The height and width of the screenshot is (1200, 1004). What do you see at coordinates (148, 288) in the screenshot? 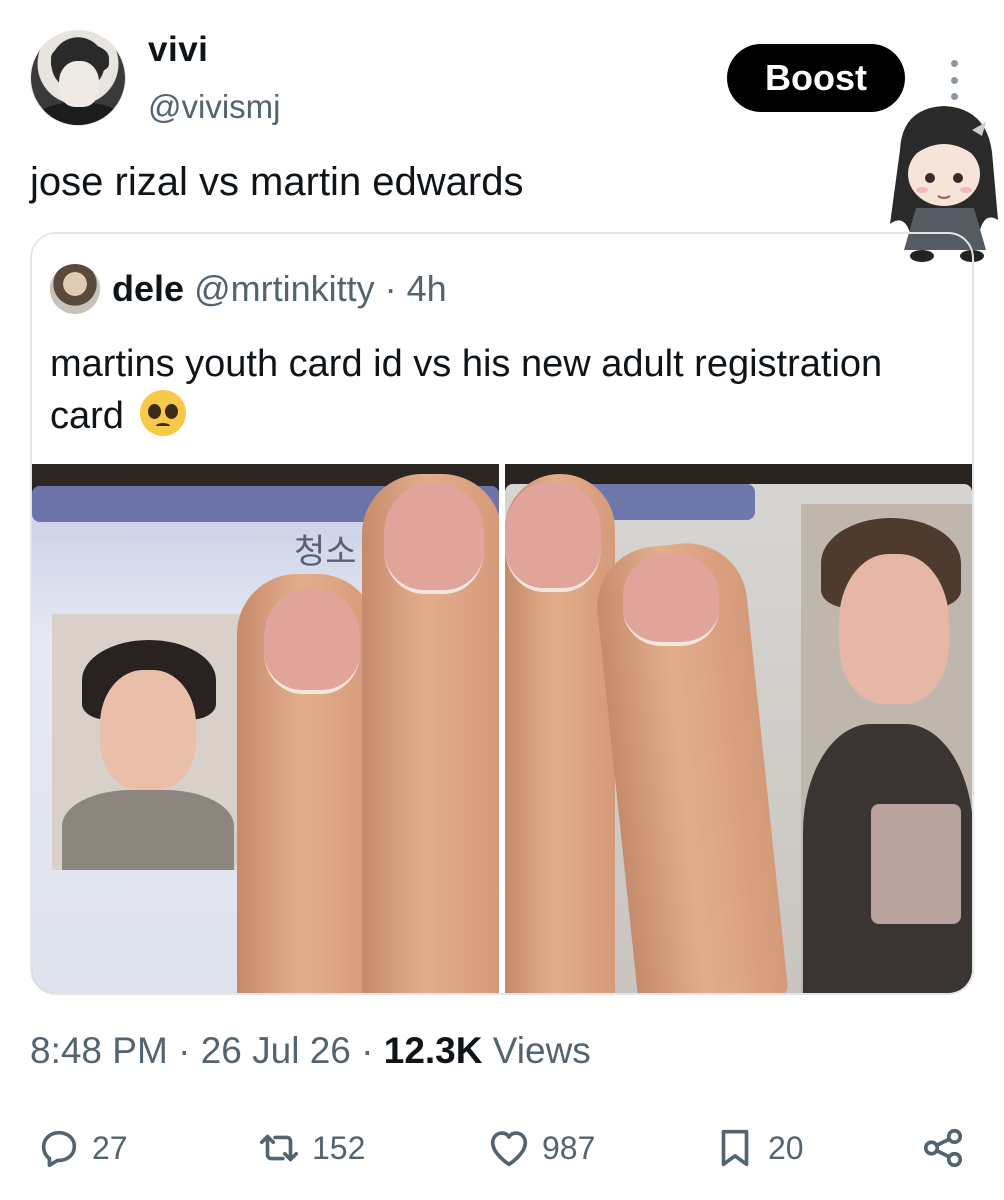
I see `quoted-author-name: dele` at bounding box center [148, 288].